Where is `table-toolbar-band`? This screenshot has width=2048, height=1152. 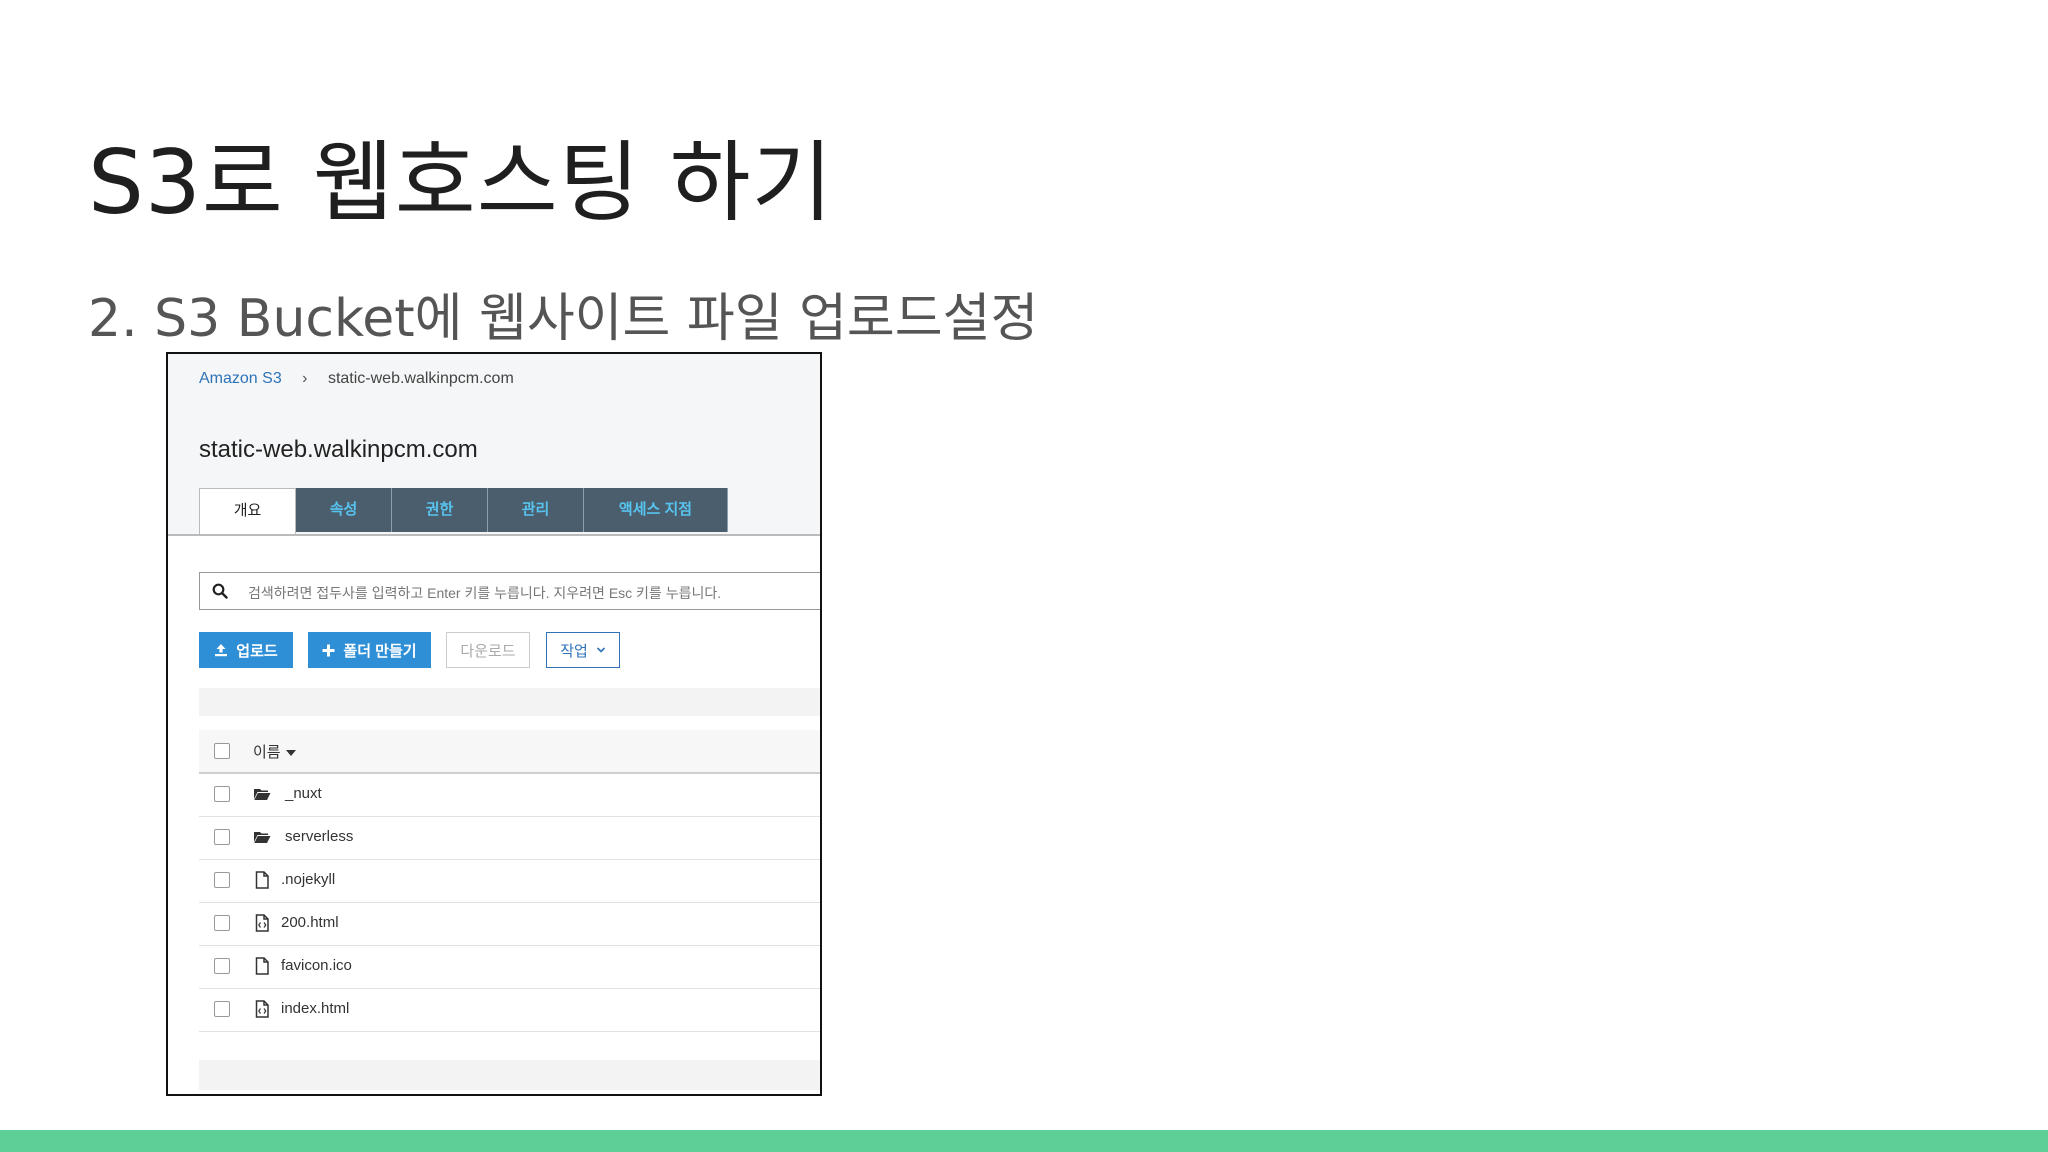 table-toolbar-band is located at coordinates (509, 702).